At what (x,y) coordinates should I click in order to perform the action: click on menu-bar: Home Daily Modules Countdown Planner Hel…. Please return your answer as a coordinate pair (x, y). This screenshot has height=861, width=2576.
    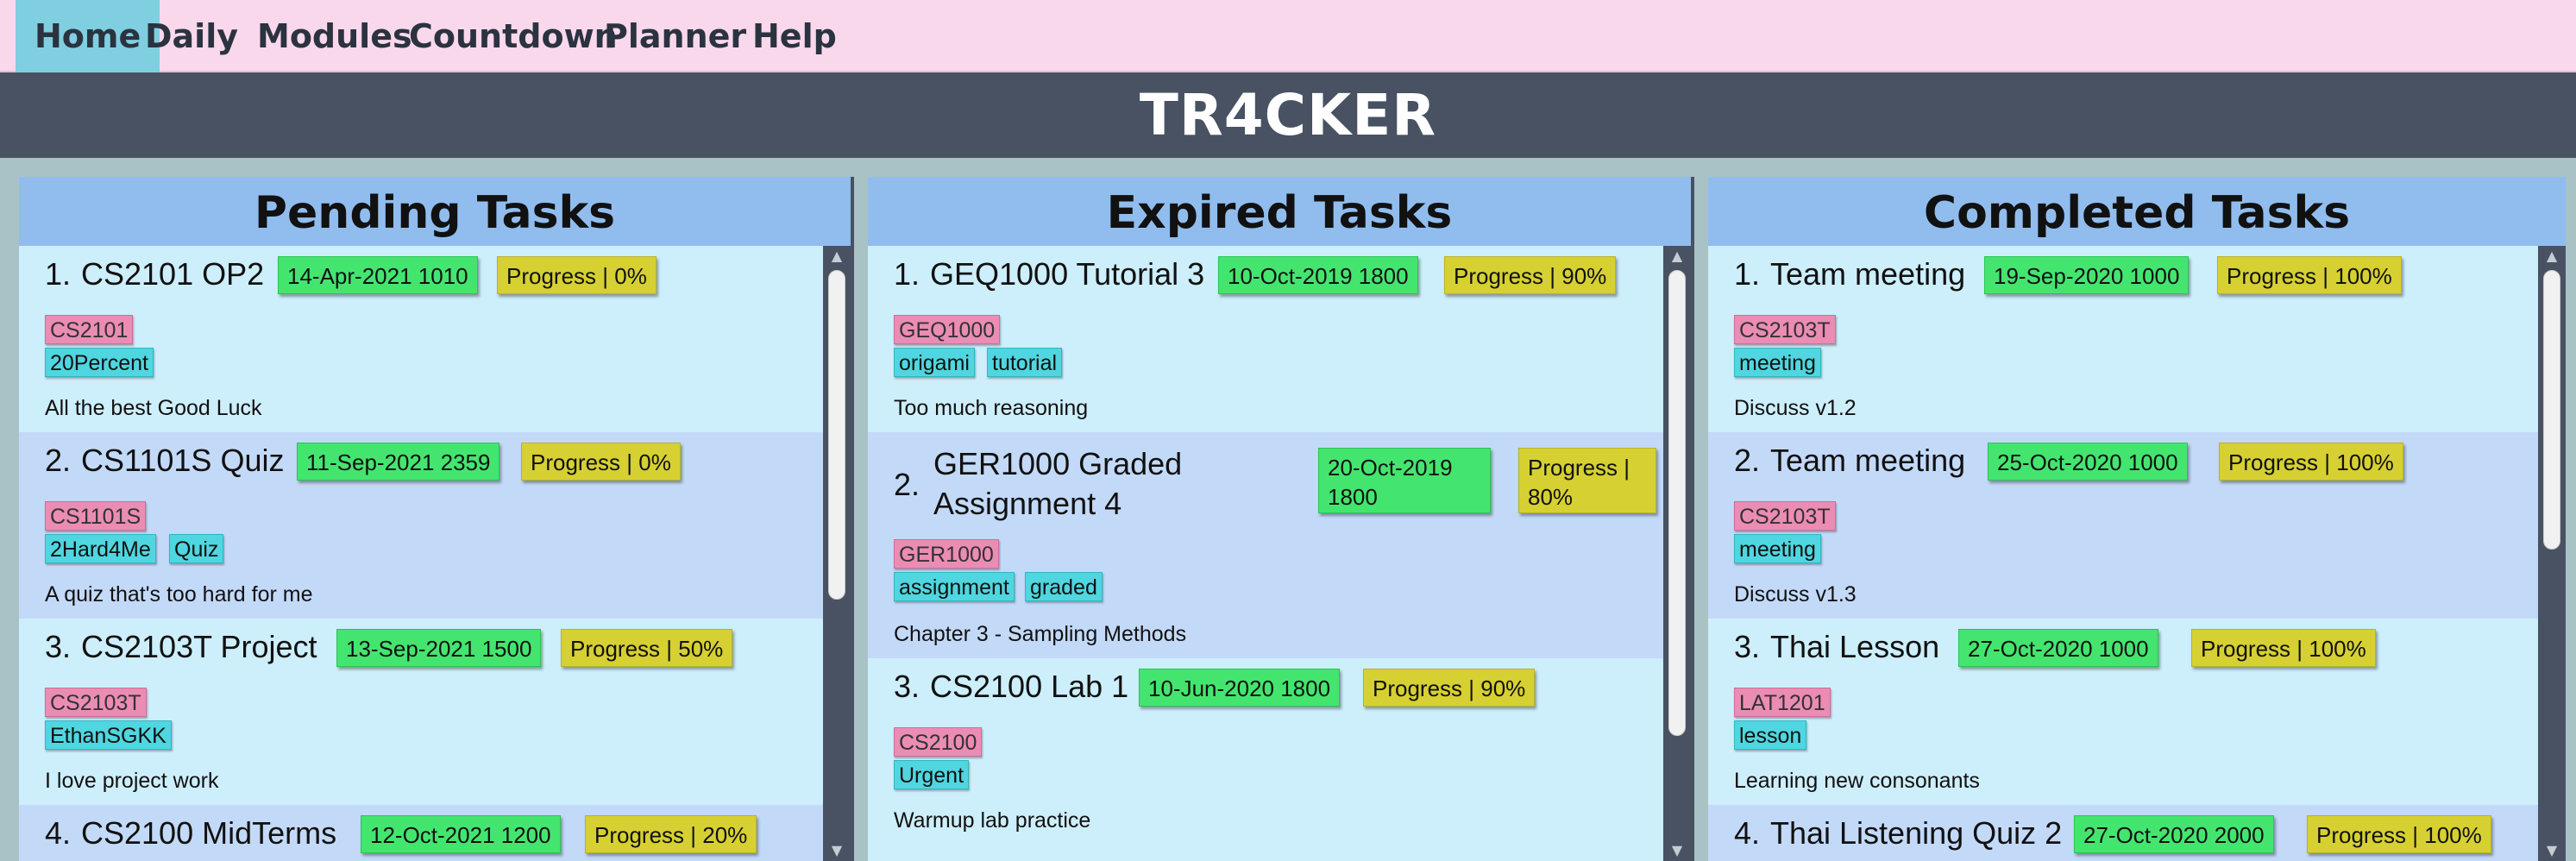
    Looking at the image, I should click on (1288, 36).